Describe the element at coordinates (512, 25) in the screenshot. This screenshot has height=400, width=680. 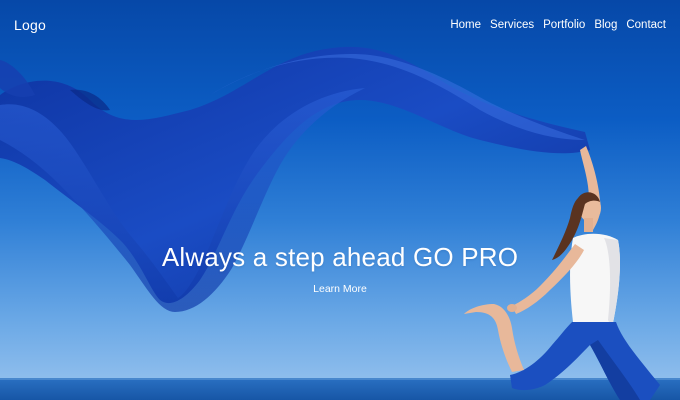
I see `nav-item-services: Services` at that location.